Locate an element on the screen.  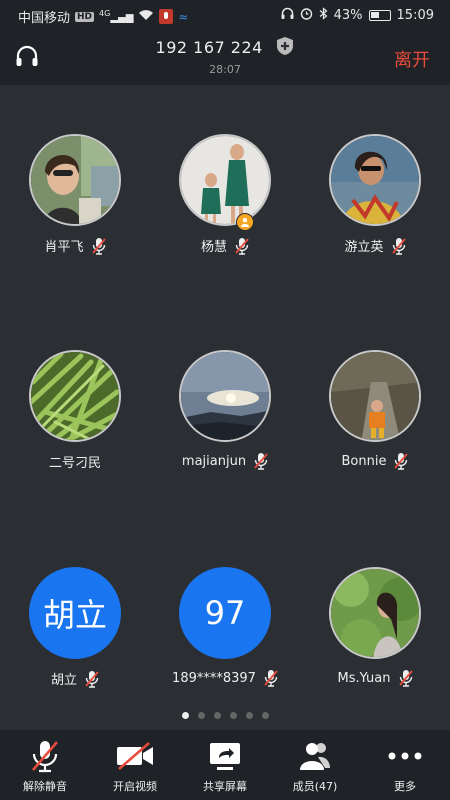
members-label: 成员(47) is located at coordinates (315, 786).